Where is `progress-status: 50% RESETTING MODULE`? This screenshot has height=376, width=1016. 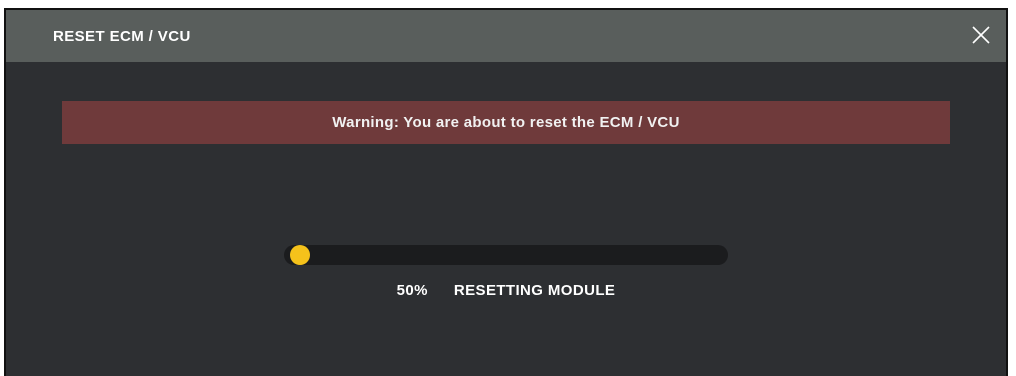
progress-status: 50% RESETTING MODULE is located at coordinates (506, 290).